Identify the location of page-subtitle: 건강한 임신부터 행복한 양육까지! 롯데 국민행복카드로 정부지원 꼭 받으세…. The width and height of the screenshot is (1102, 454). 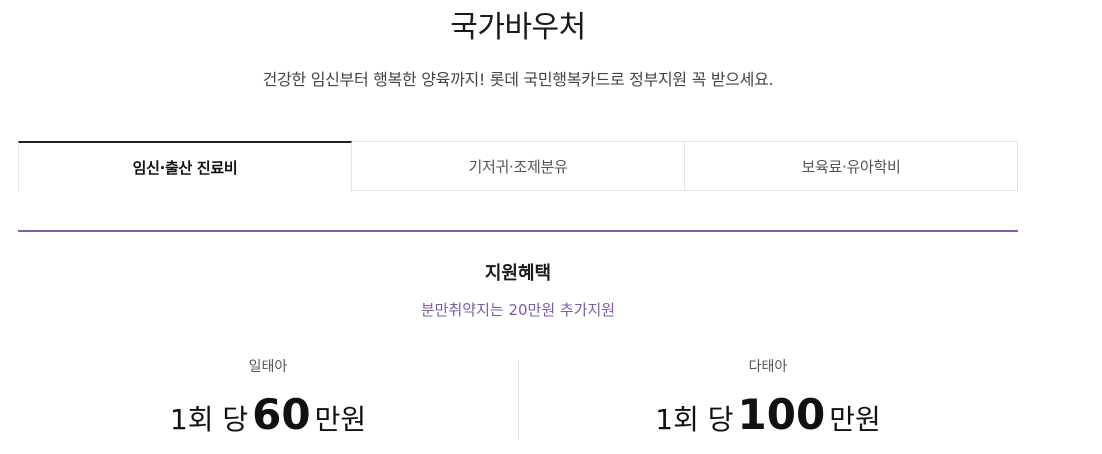
(518, 79).